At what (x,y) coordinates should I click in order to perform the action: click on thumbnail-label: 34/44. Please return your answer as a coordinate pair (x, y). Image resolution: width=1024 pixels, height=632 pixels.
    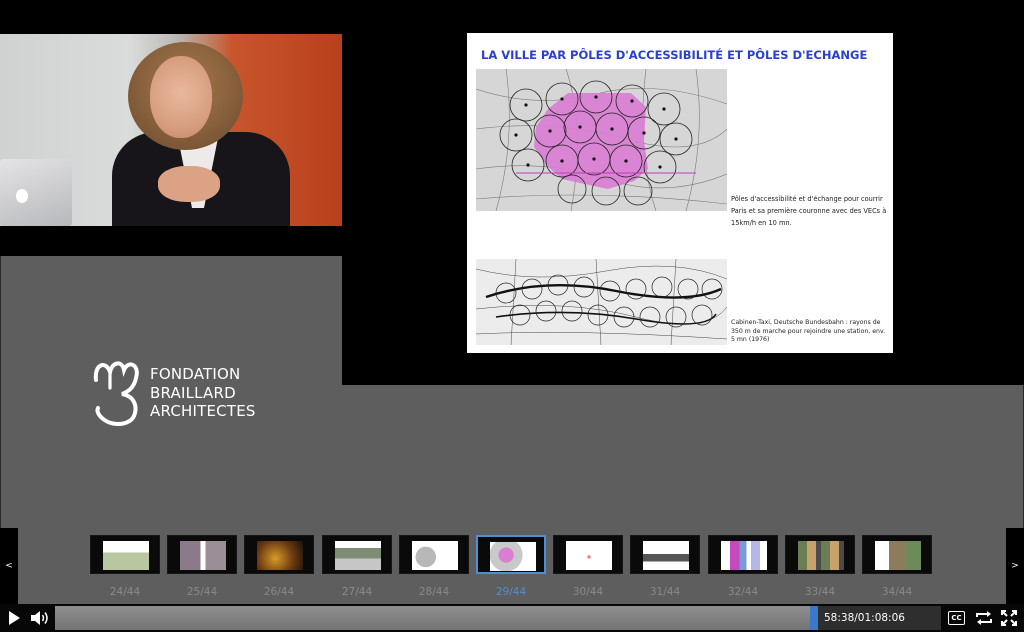
    Looking at the image, I should click on (897, 592).